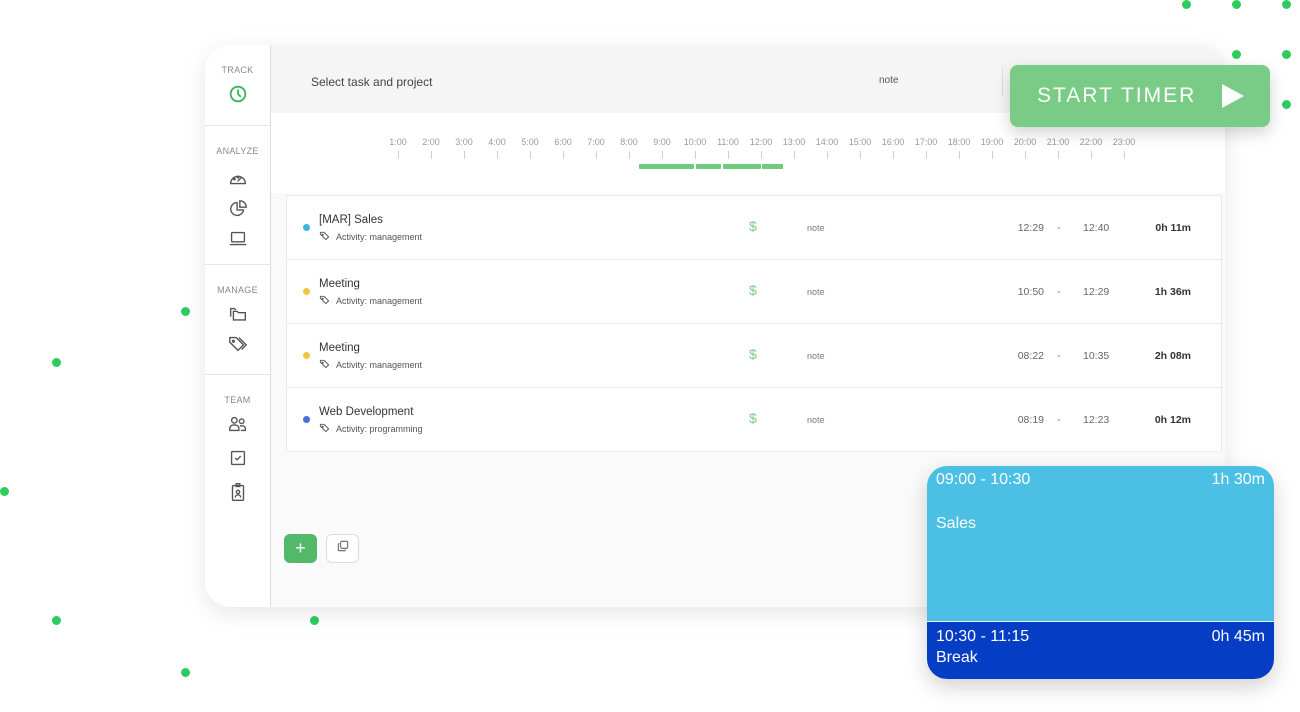 Image resolution: width=1300 pixels, height=712 pixels. What do you see at coordinates (238, 179) in the screenshot?
I see `dashboard-gauge-icon` at bounding box center [238, 179].